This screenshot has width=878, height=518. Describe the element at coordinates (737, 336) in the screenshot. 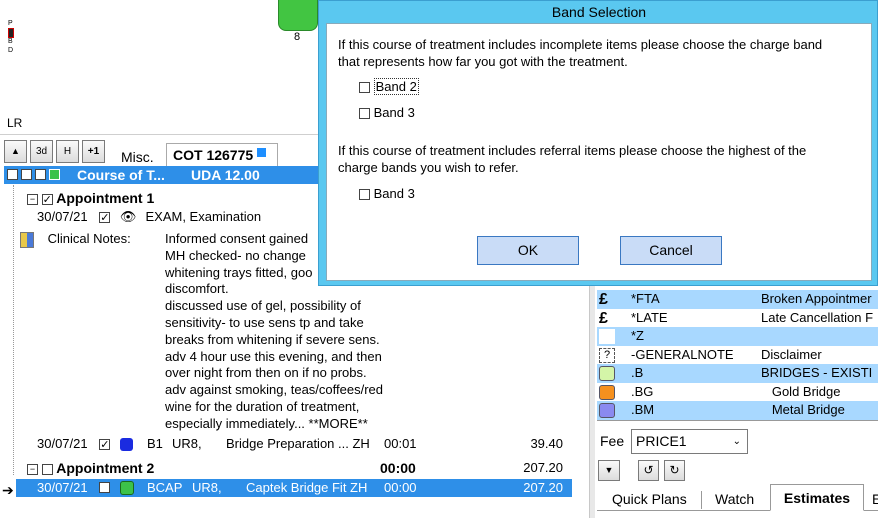

I see `code-row: *Z` at that location.